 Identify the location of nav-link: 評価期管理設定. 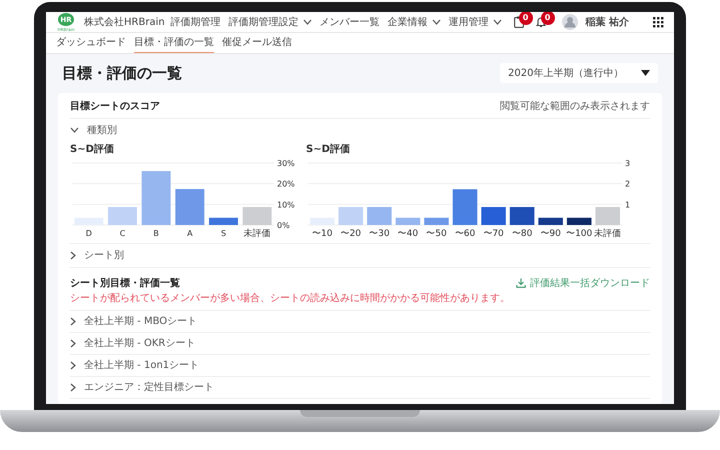
(270, 22).